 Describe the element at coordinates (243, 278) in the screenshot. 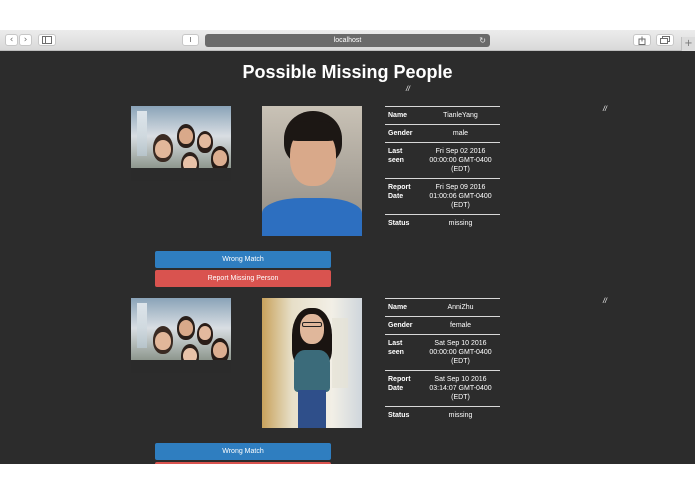

I see `report-missing-person-button: Report Missing Person` at that location.